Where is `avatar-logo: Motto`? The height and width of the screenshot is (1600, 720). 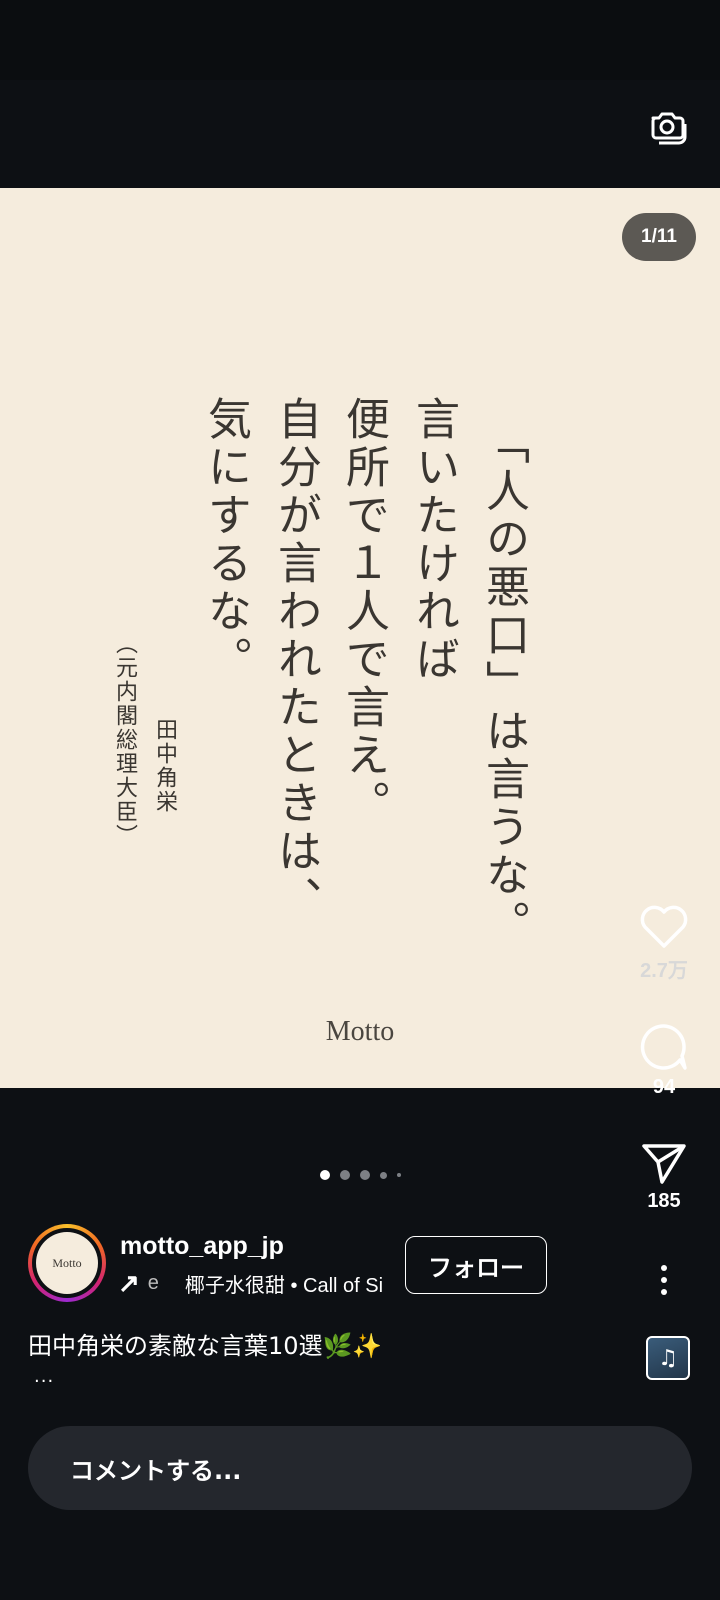
avatar-logo: Motto is located at coordinates (67, 1263).